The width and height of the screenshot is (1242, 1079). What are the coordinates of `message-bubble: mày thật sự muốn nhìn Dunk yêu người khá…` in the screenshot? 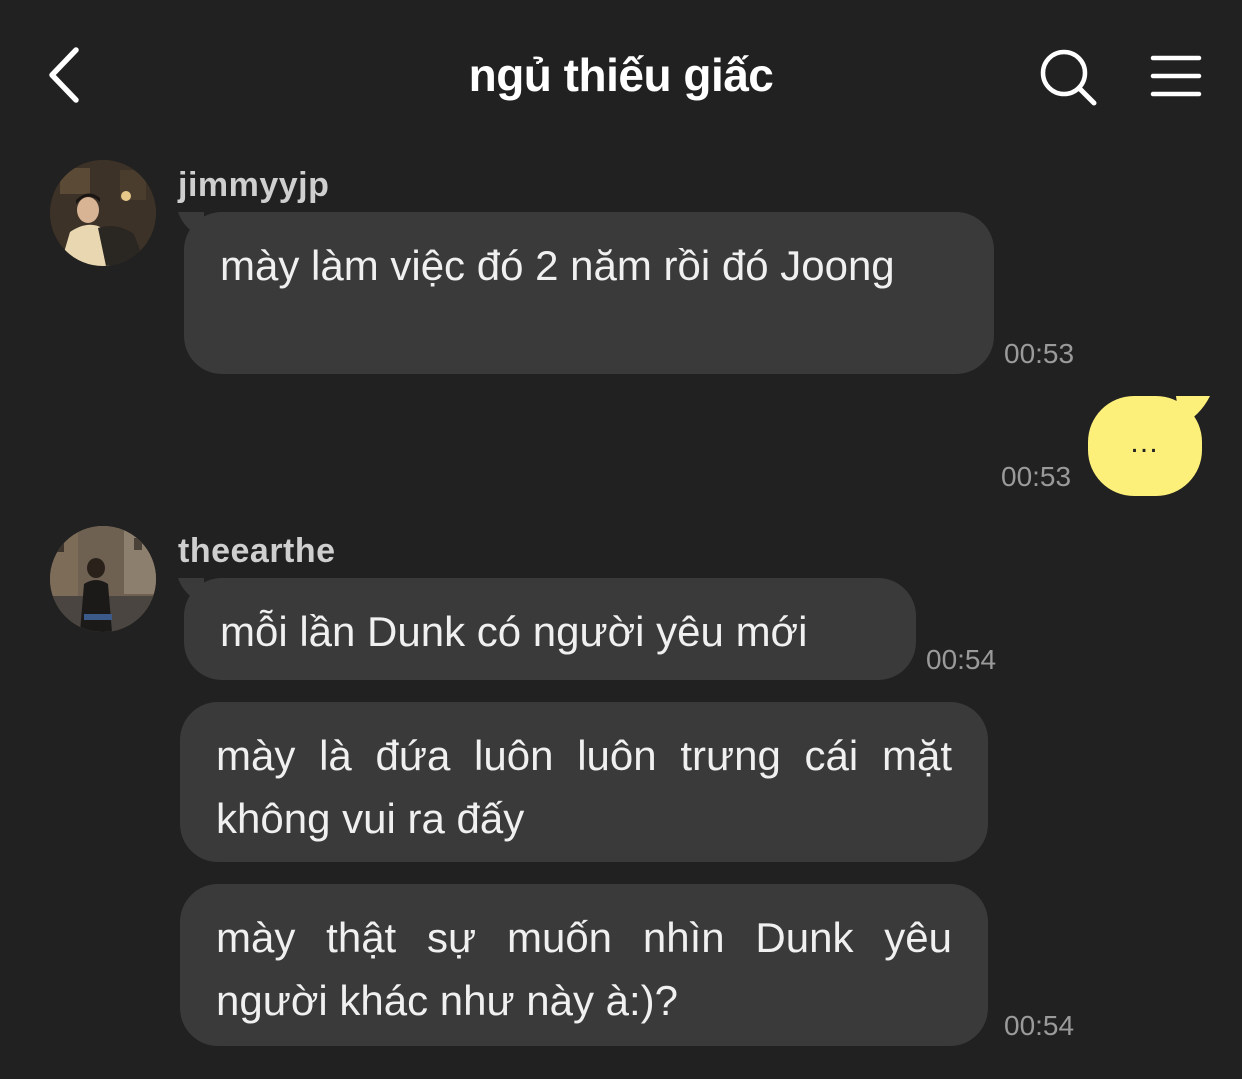 It's located at (584, 965).